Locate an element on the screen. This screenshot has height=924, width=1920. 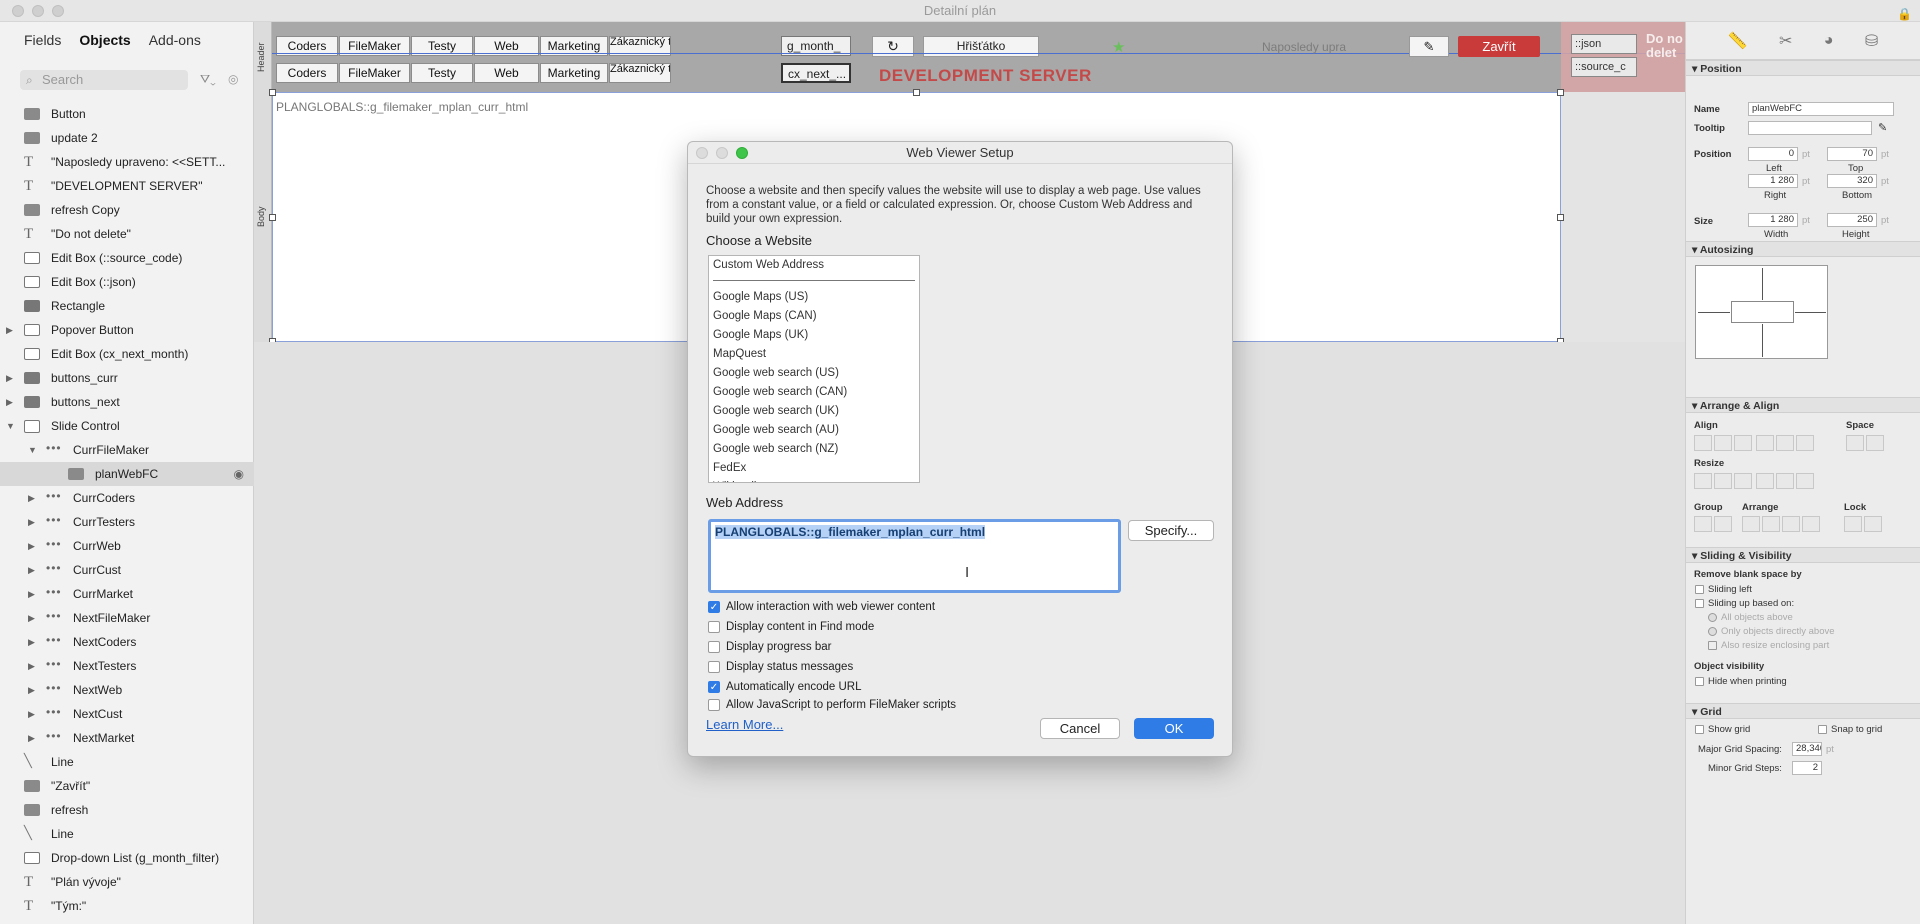
tab-fields: Fields is located at coordinates (42, 44).